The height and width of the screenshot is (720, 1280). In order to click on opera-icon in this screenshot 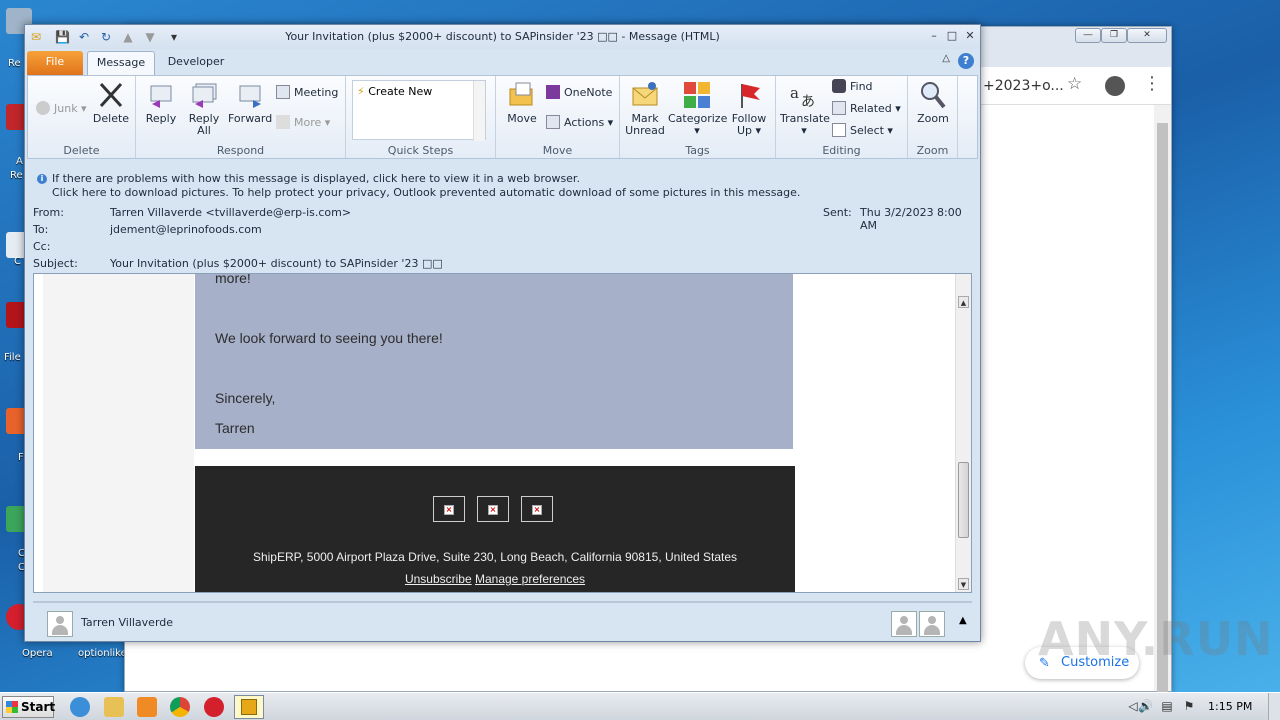, I will do `click(214, 707)`.